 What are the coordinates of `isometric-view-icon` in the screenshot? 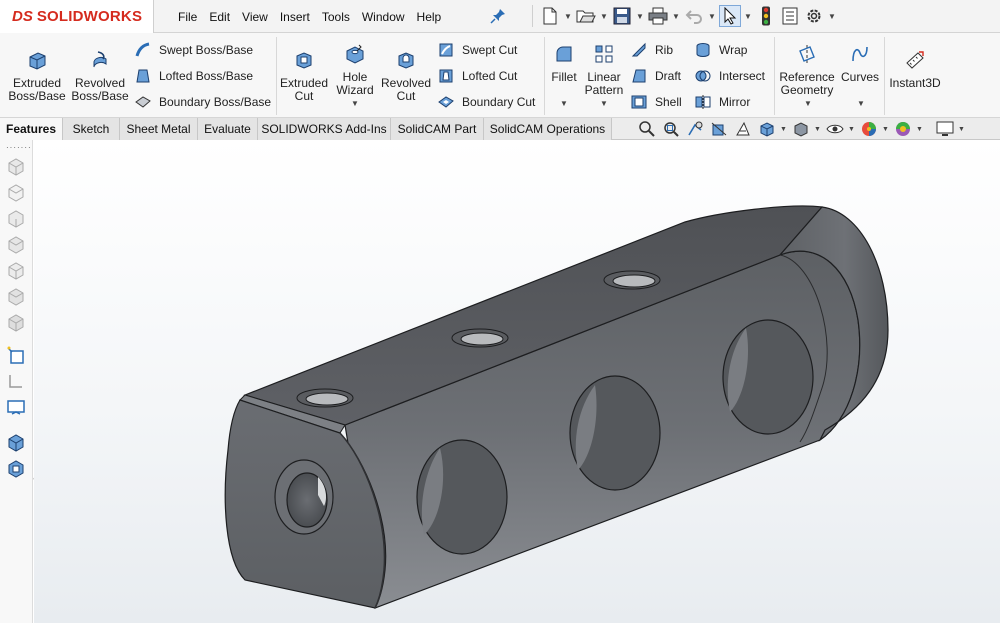 It's located at (16, 322).